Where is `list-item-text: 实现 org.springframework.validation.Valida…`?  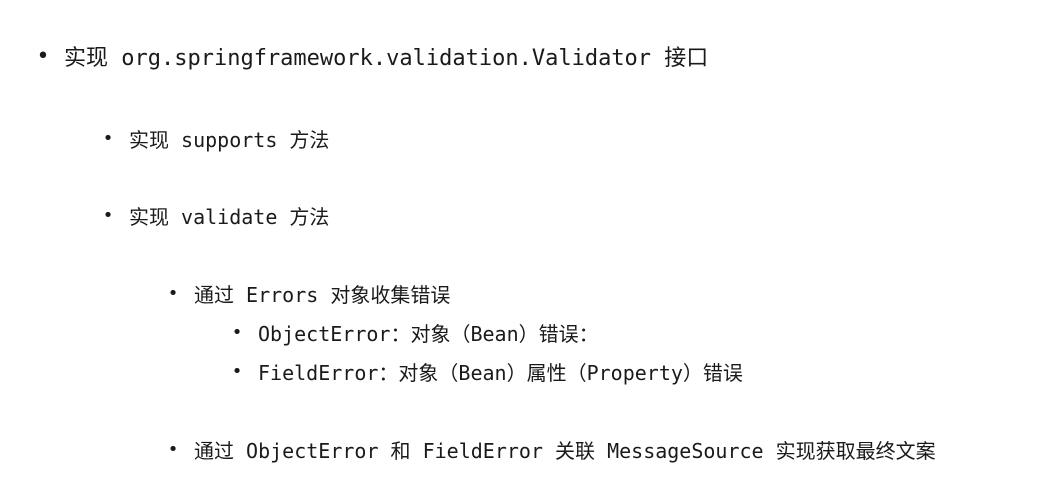
list-item-text: 实现 org.springframework.validation.Valida… is located at coordinates (386, 58).